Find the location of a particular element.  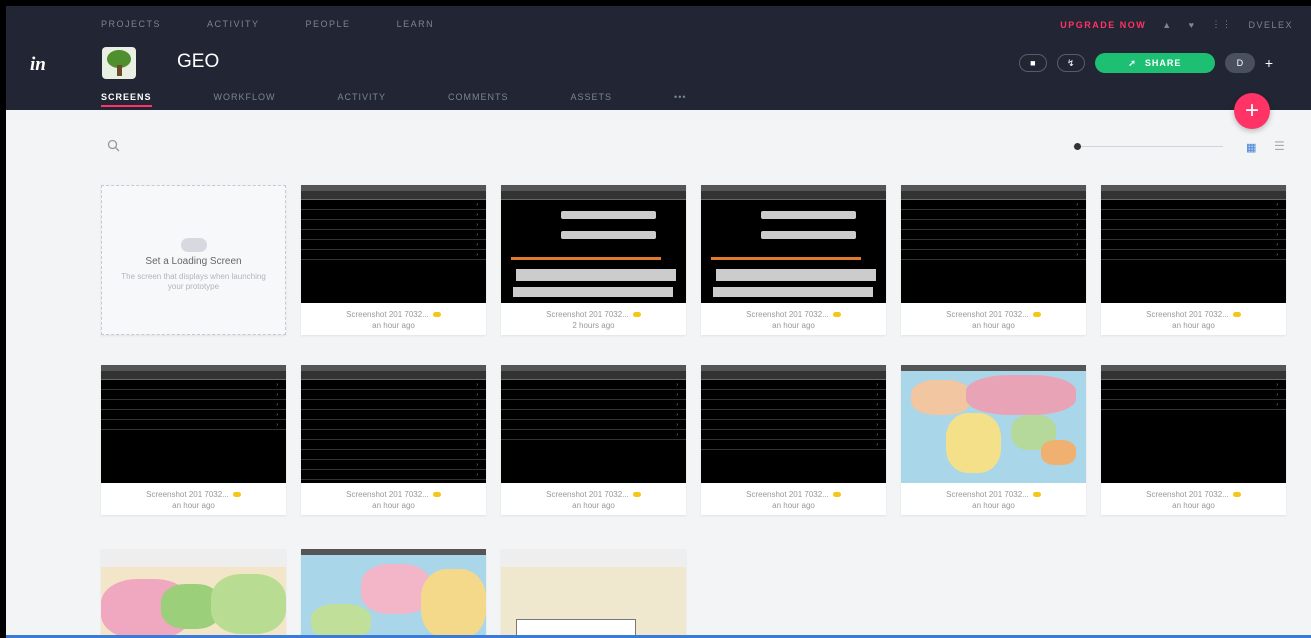

nav-learn: LEARN is located at coordinates (416, 24).